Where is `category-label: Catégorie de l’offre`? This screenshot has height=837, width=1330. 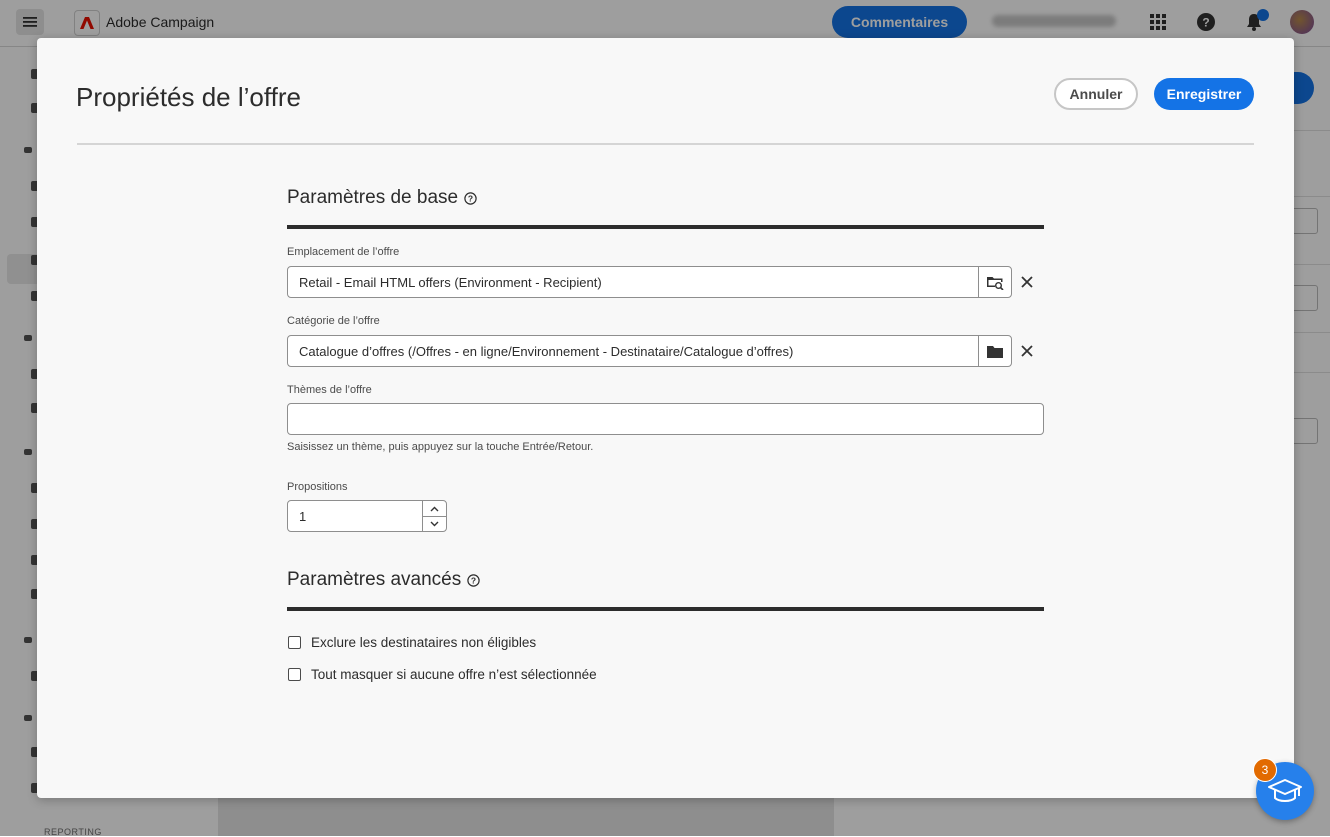
category-label: Catégorie de l’offre is located at coordinates (333, 321).